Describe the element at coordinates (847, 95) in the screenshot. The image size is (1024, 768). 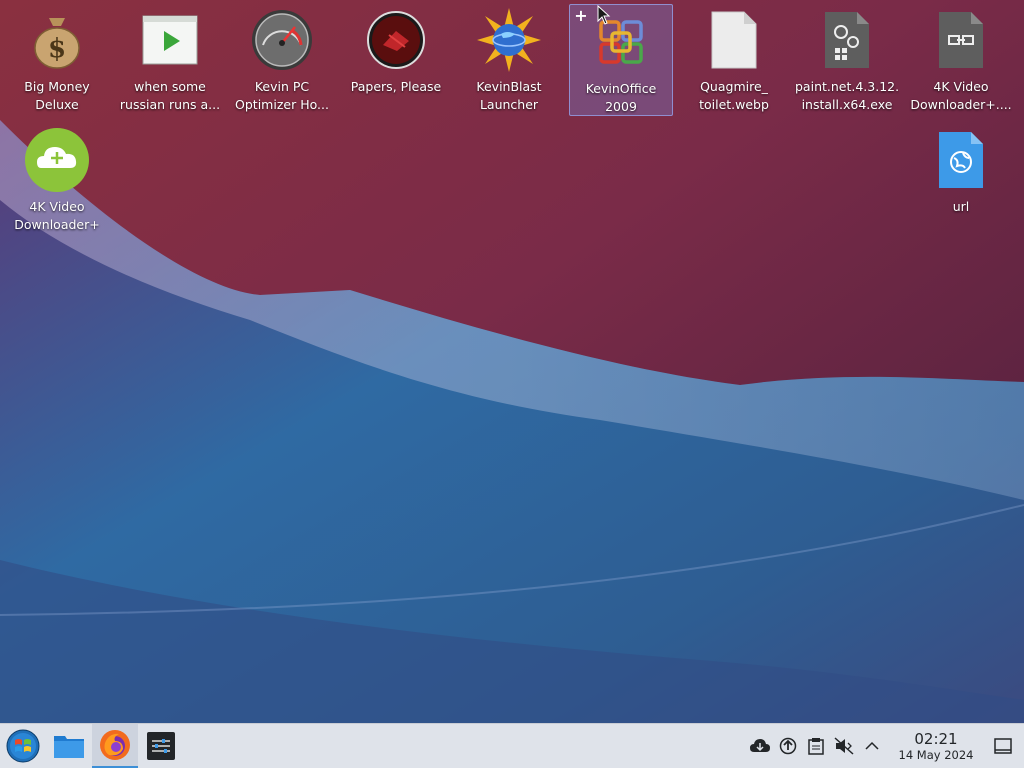
I see `desktop-icon-label: paint.net.4.3.12. install.x64.exe` at that location.